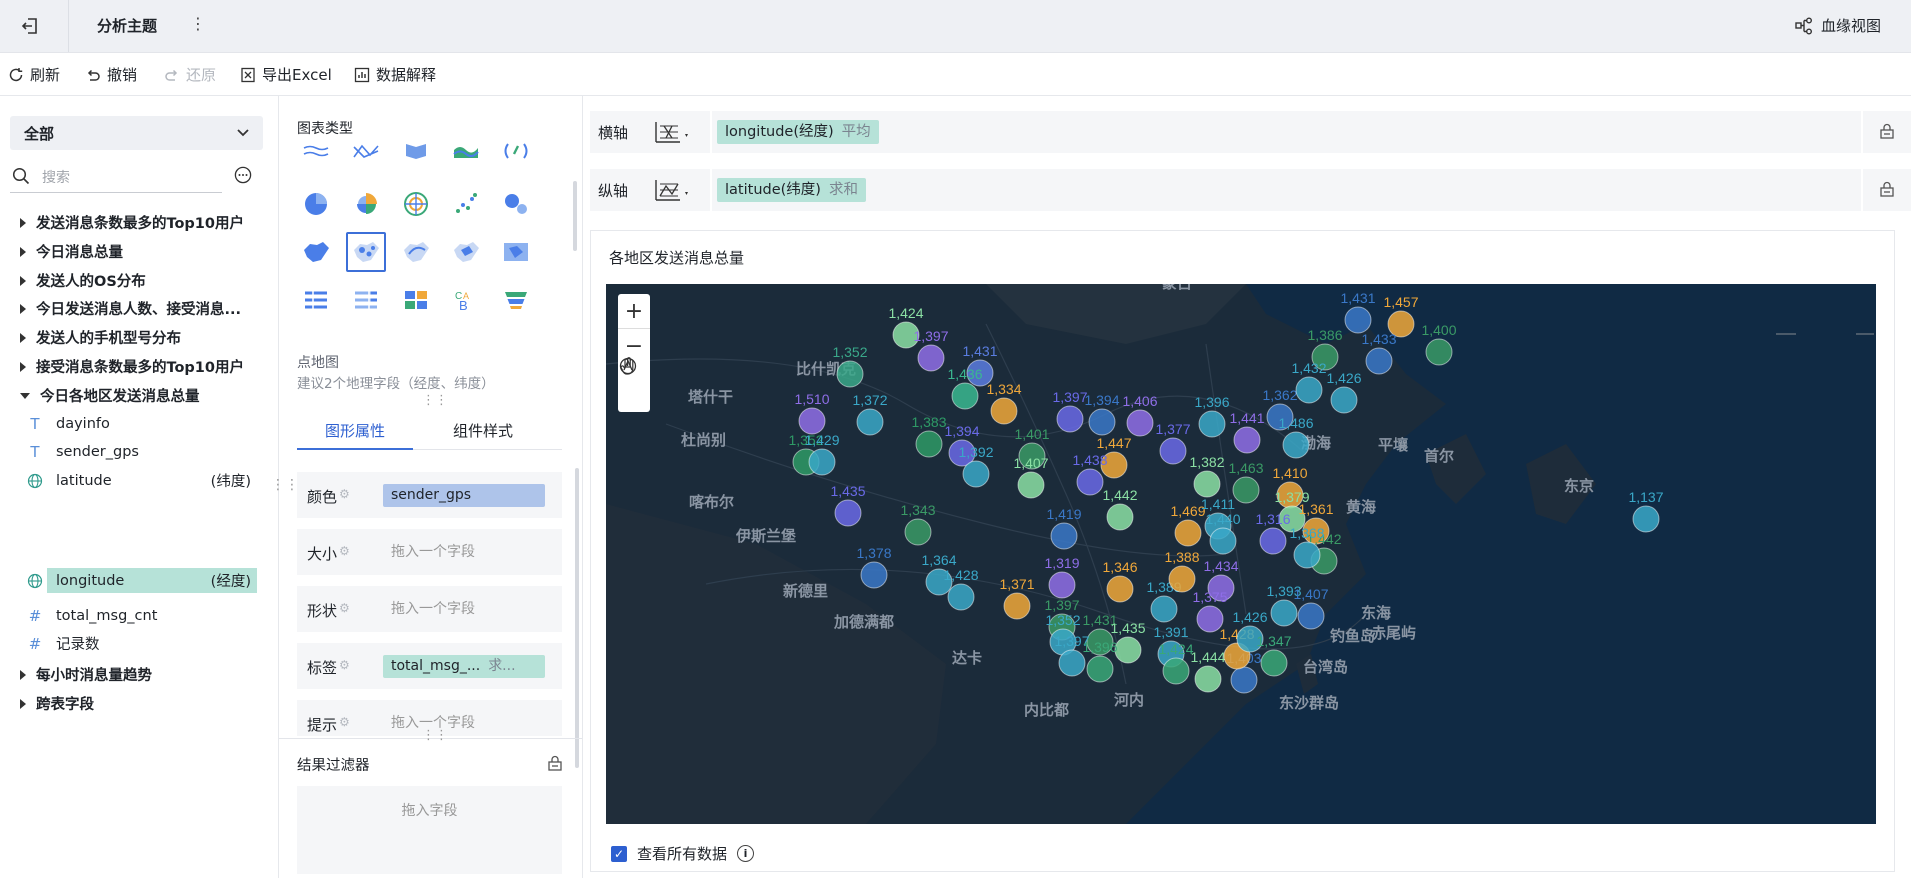  Describe the element at coordinates (416, 300) in the screenshot. I see `chart-type-kpi-icon` at that location.